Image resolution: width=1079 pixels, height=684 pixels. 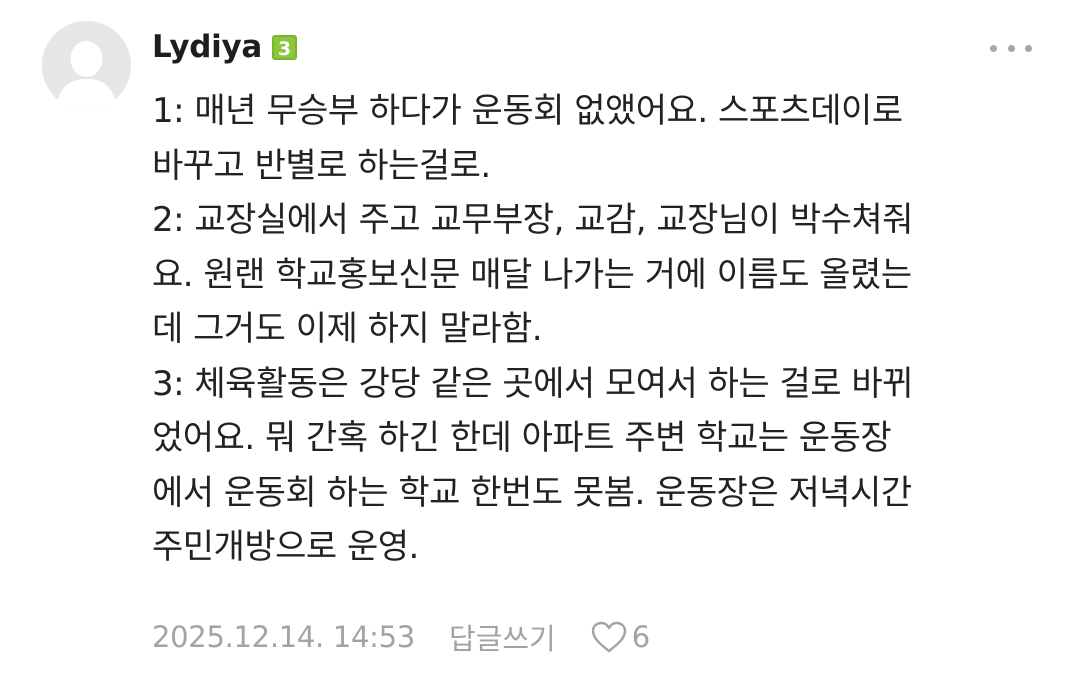 I want to click on comment-footer: 2025.12.14. 14:53 답글쓰기 6, so click(x=401, y=637).